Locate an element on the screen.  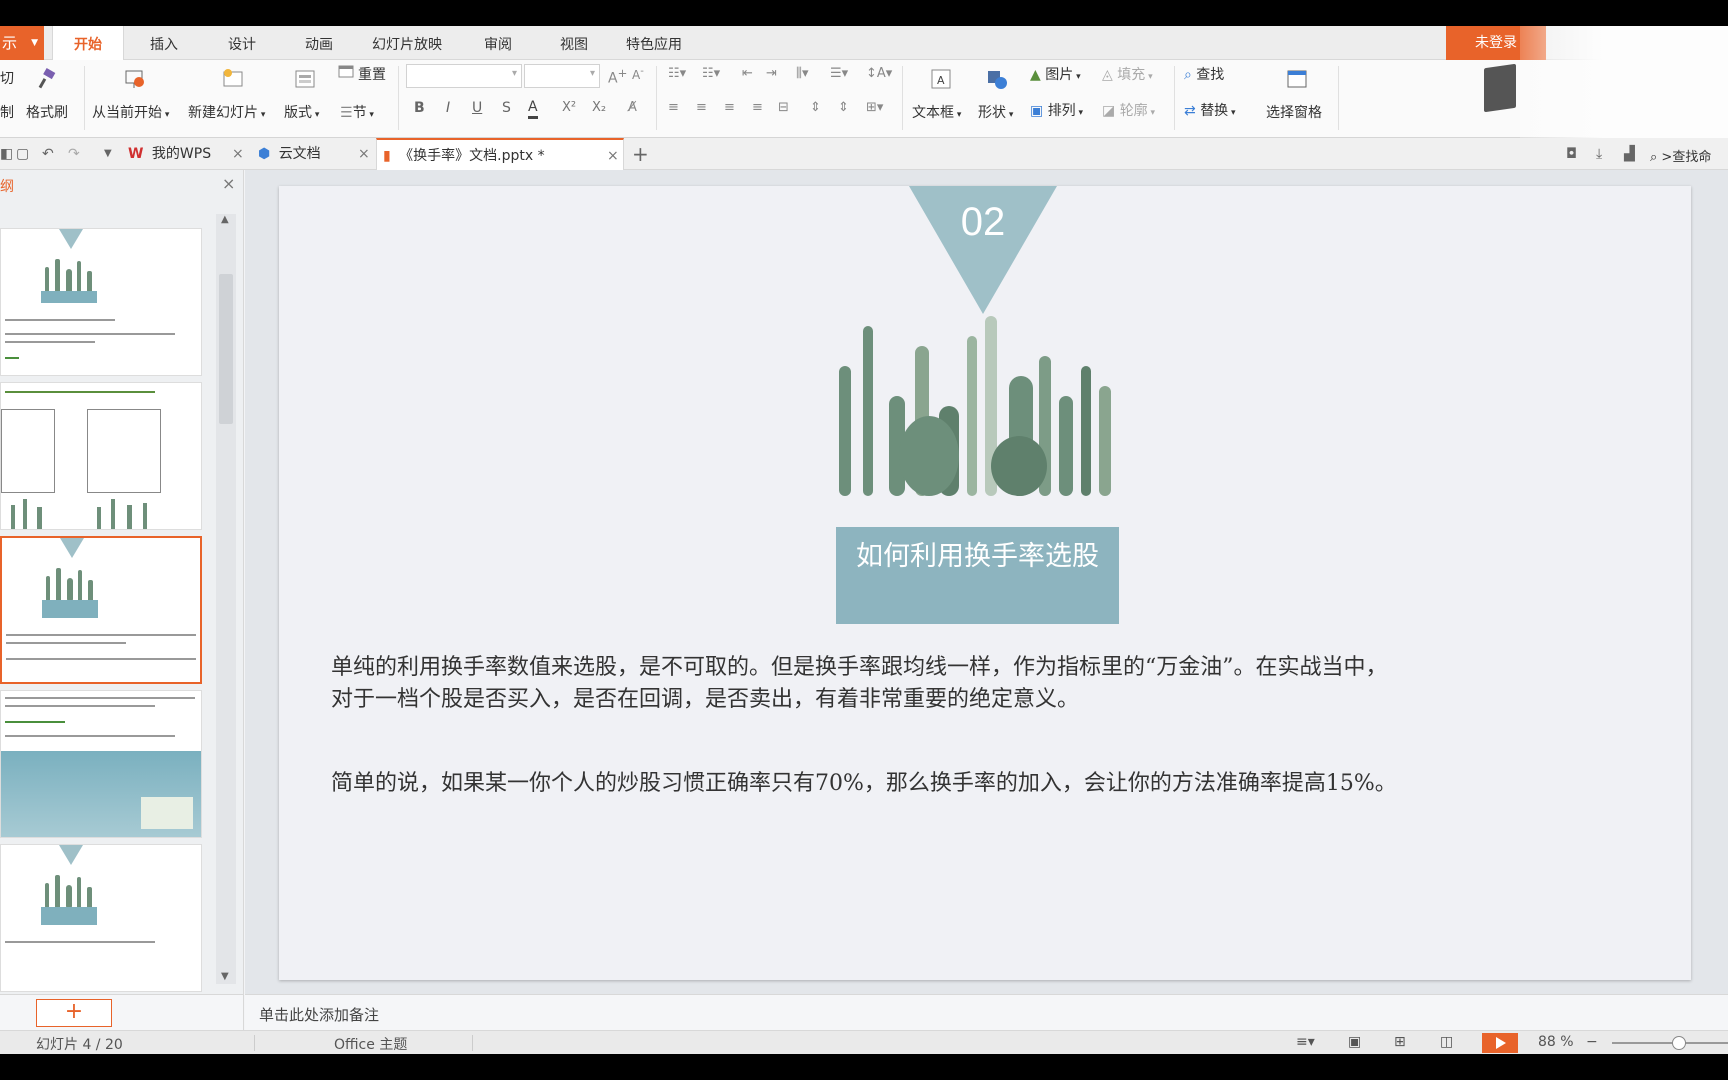
outline-button: ◪ 轮廓 ▾ is located at coordinates (1128, 110).